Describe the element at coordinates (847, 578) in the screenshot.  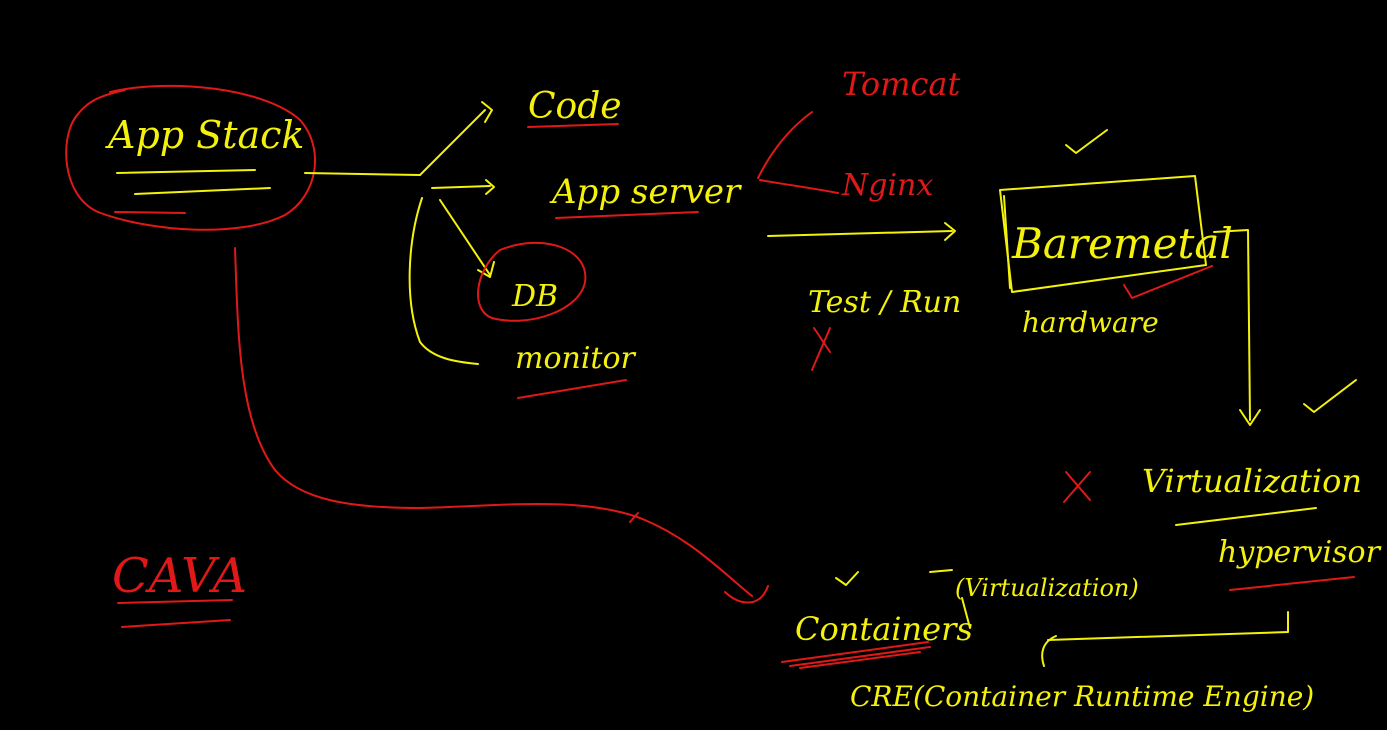
I see `containers-checkmark` at that location.